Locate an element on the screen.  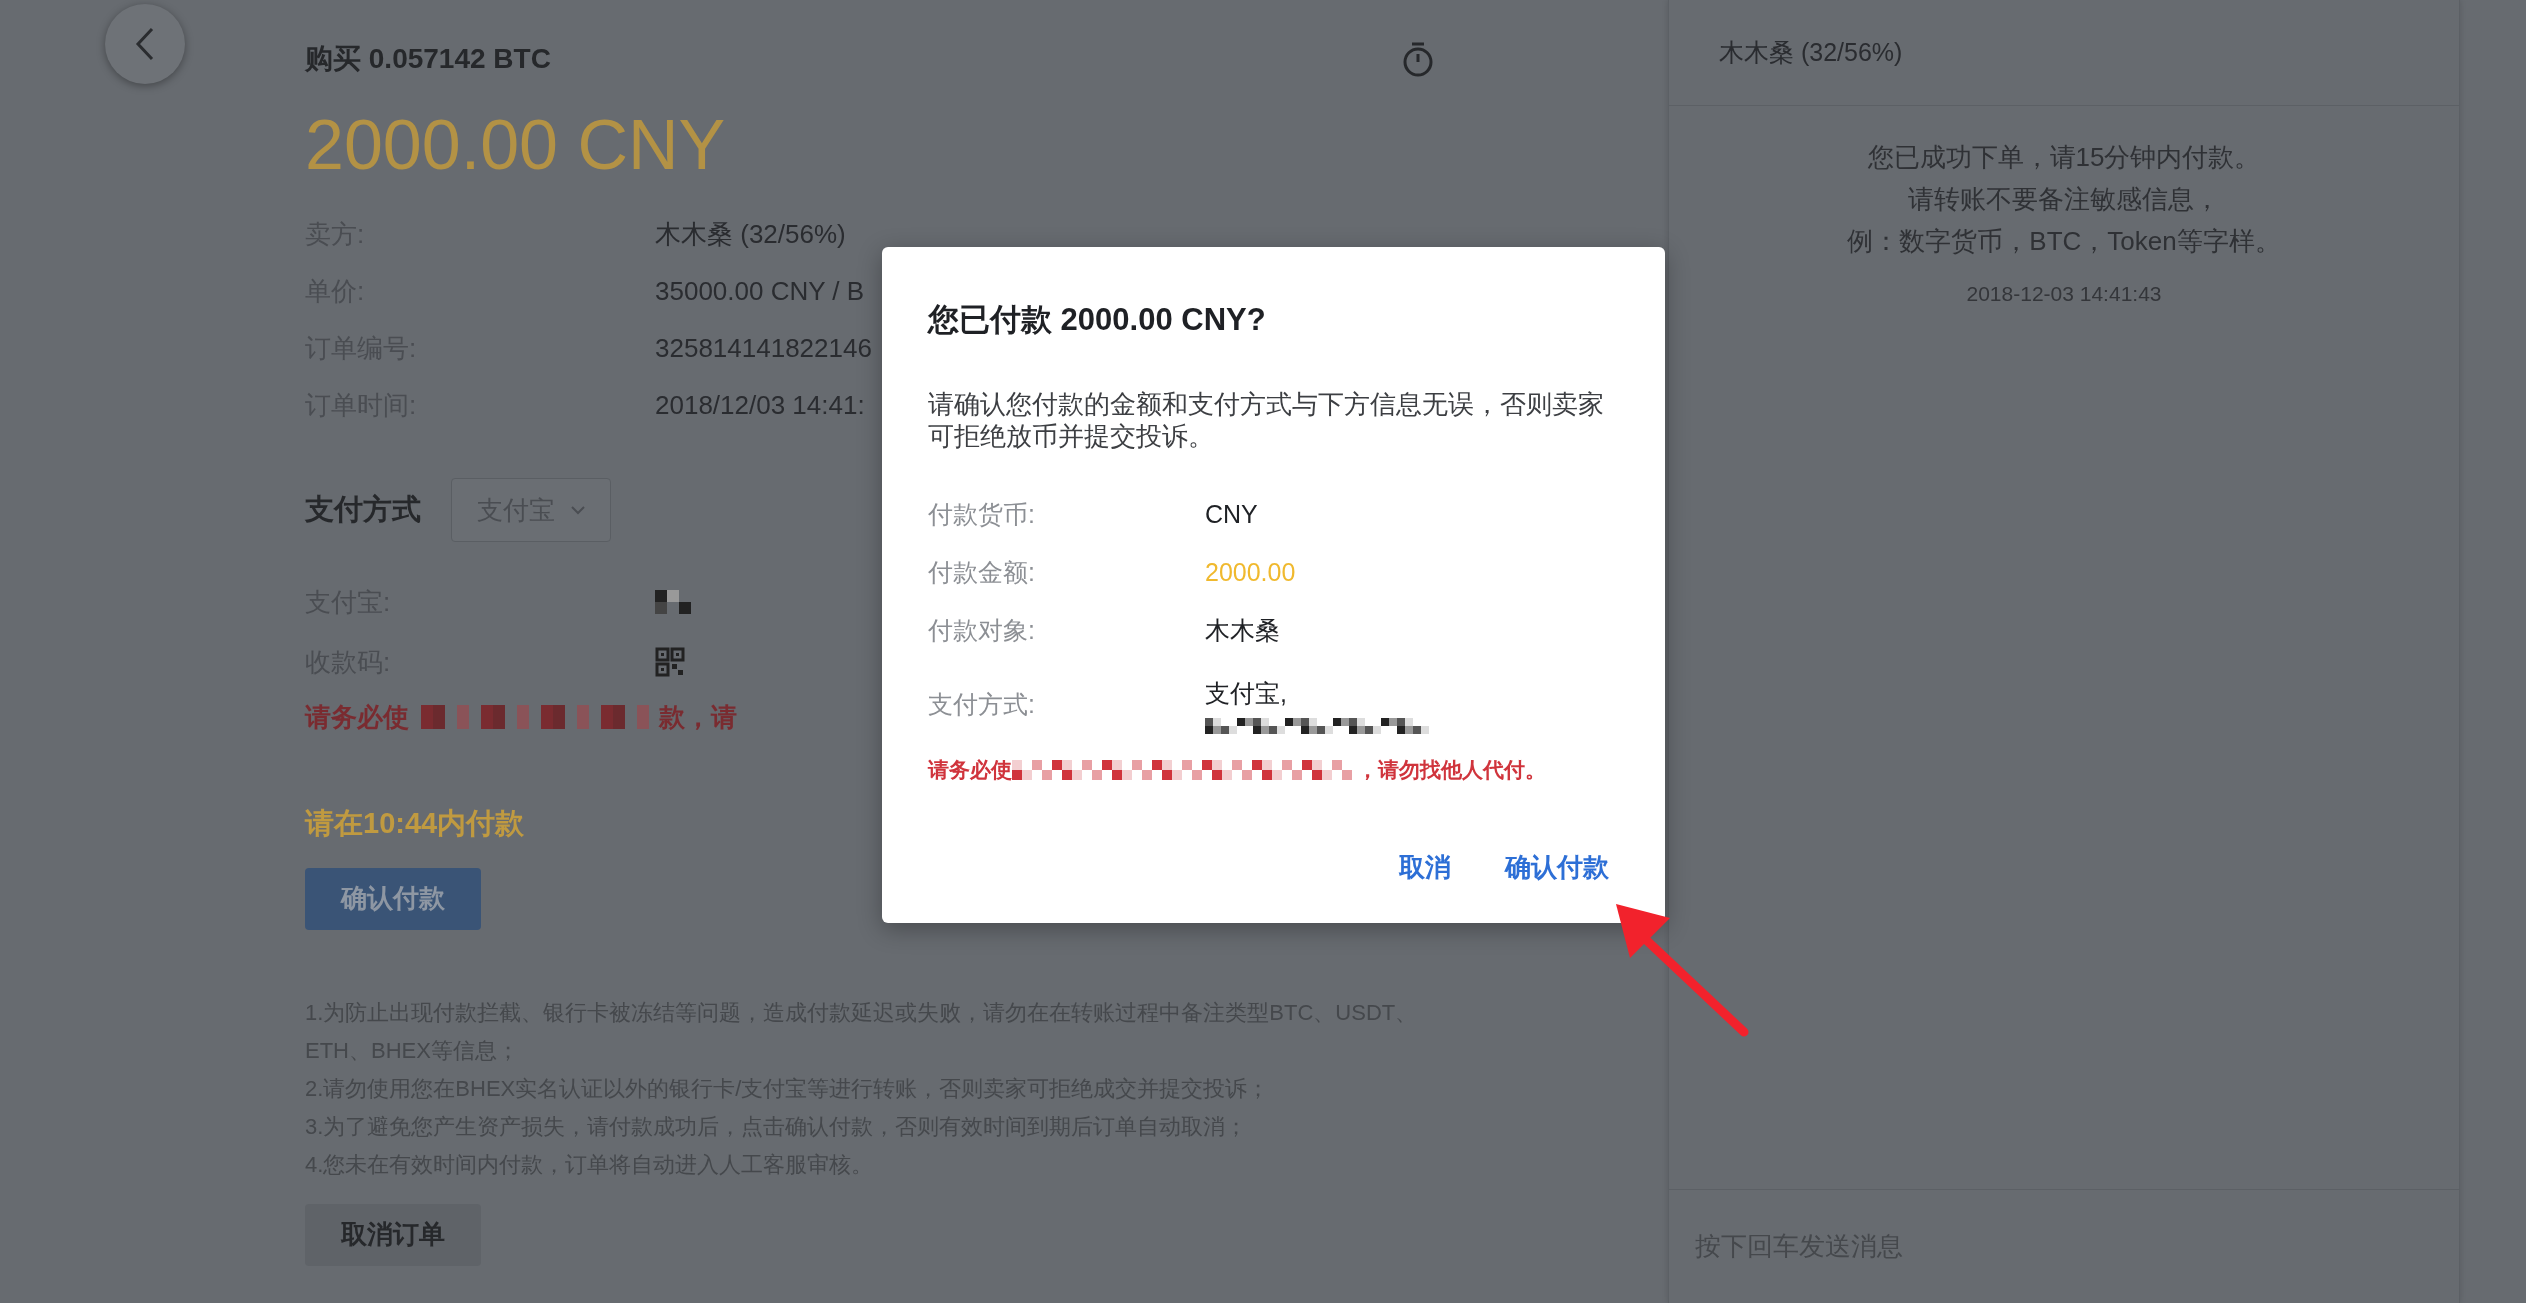
confirm-button: 确认付款 is located at coordinates (1557, 867).